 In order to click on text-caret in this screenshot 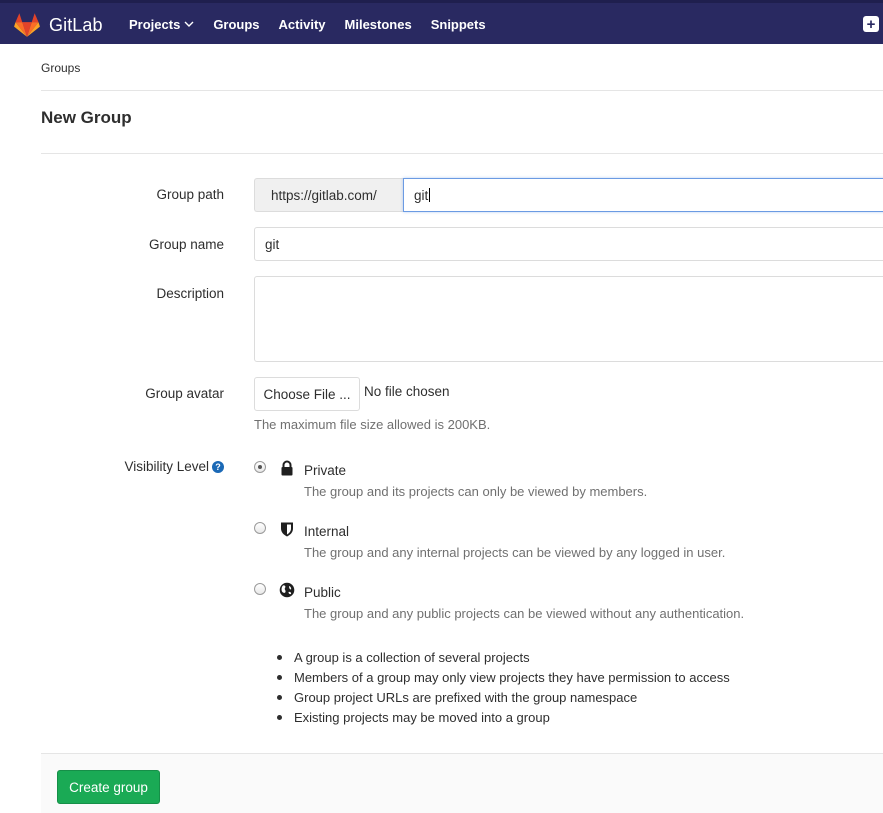, I will do `click(430, 195)`.